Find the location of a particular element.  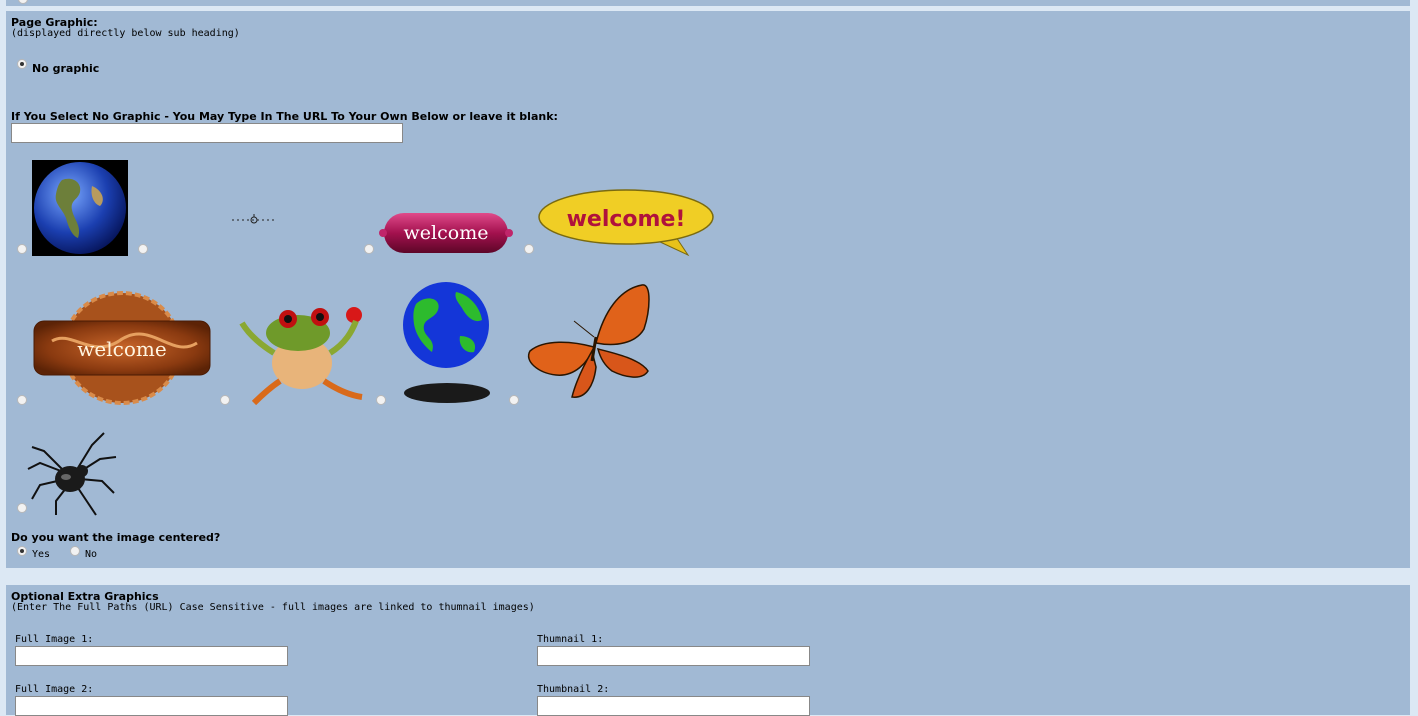

graphic-radio-frog is located at coordinates (225, 400).